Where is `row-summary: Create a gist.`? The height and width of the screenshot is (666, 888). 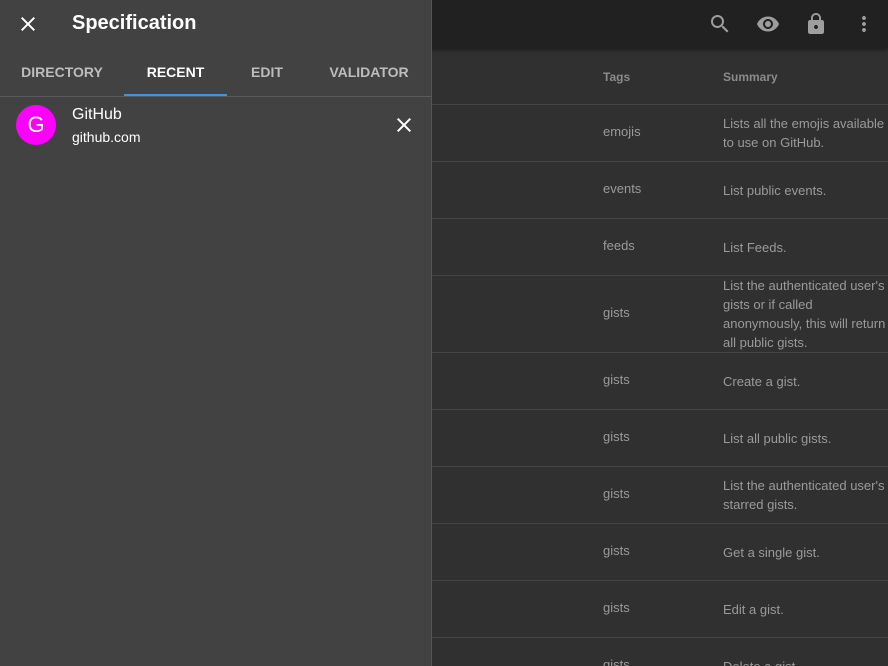 row-summary: Create a gist. is located at coordinates (762, 381).